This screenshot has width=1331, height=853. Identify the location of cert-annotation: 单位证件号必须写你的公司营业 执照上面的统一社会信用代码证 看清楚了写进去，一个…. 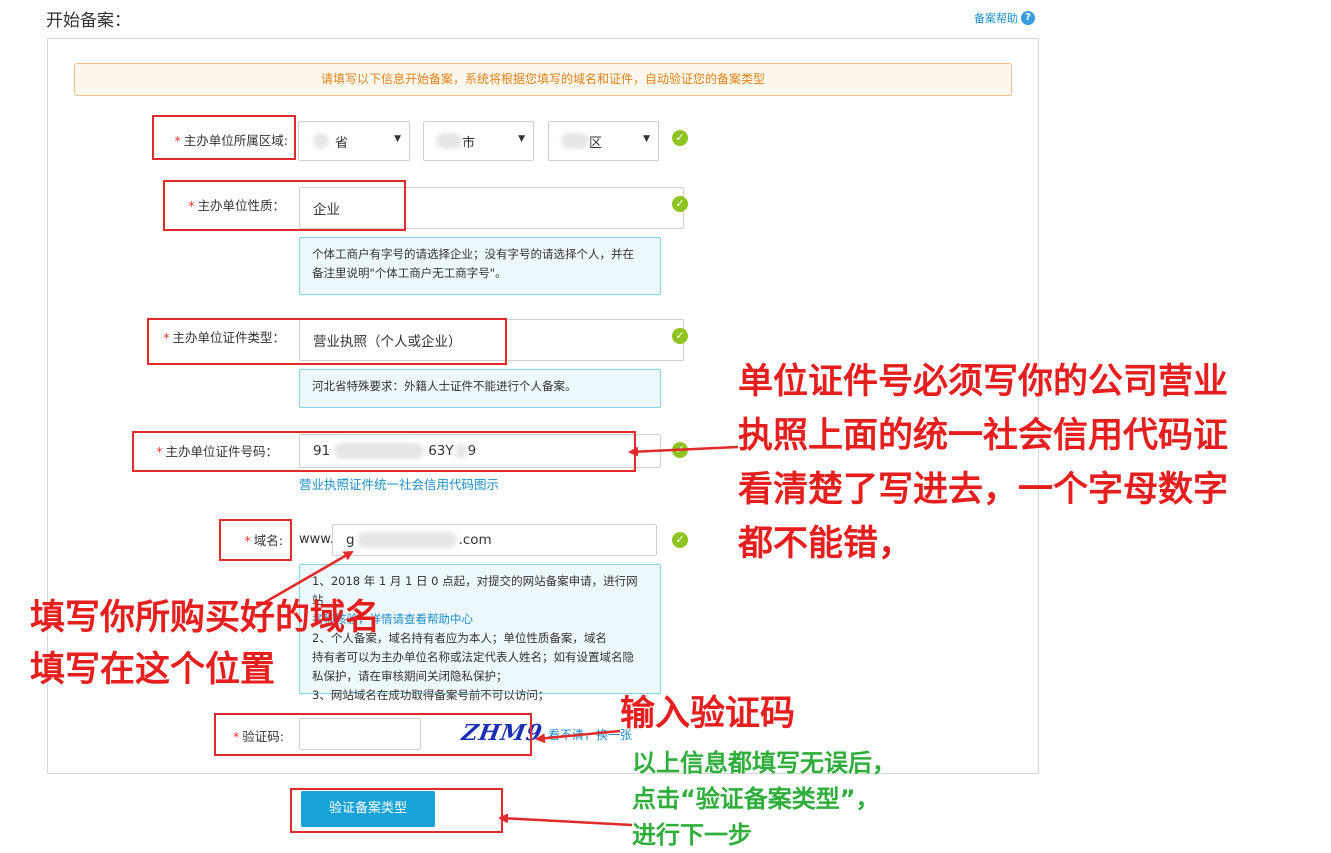
(983, 463).